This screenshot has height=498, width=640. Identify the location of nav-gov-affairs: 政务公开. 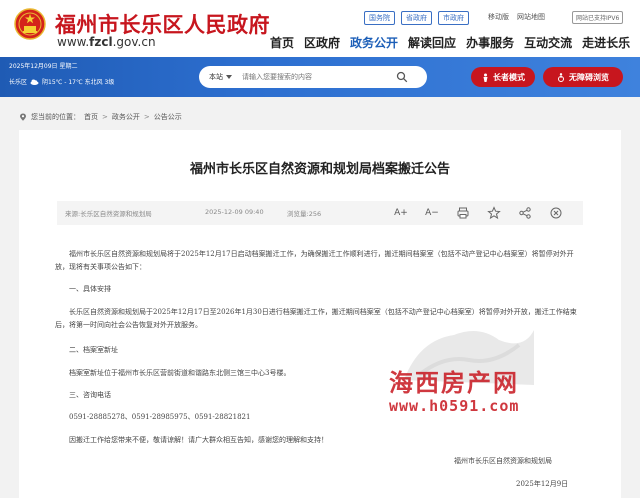
(374, 42).